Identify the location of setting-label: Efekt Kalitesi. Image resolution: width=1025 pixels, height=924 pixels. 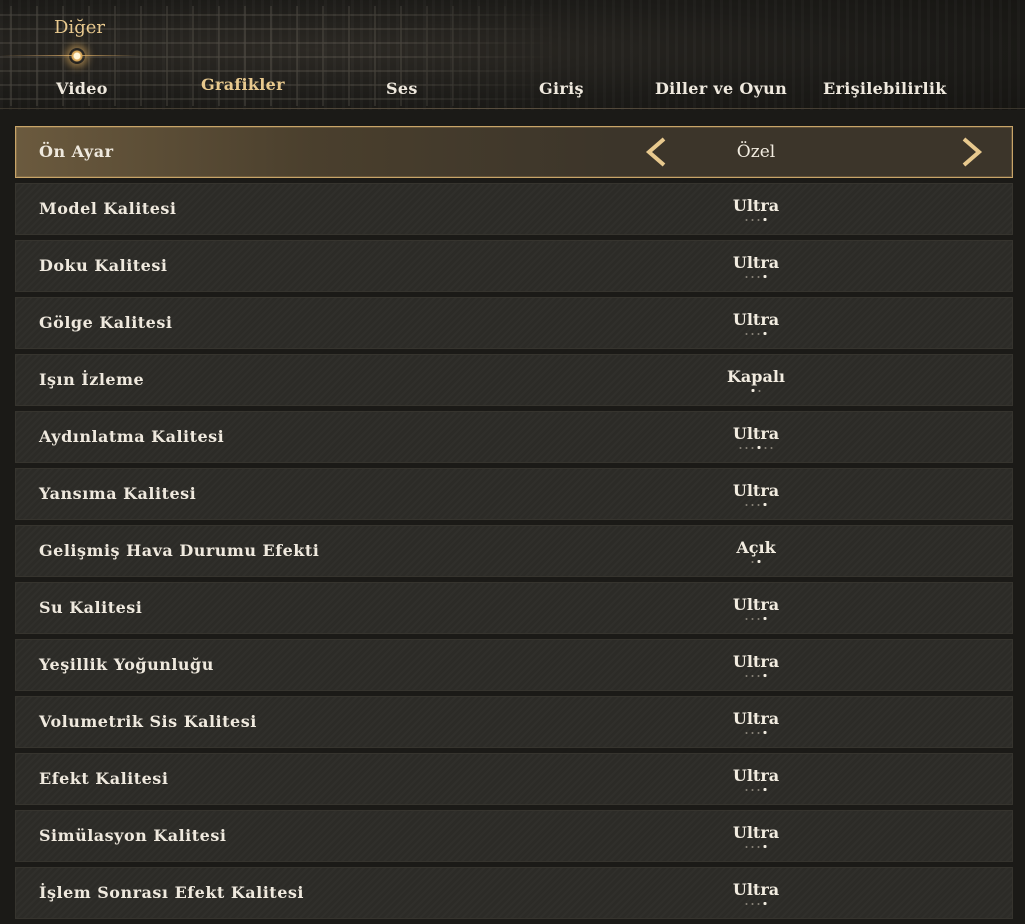
(104, 778).